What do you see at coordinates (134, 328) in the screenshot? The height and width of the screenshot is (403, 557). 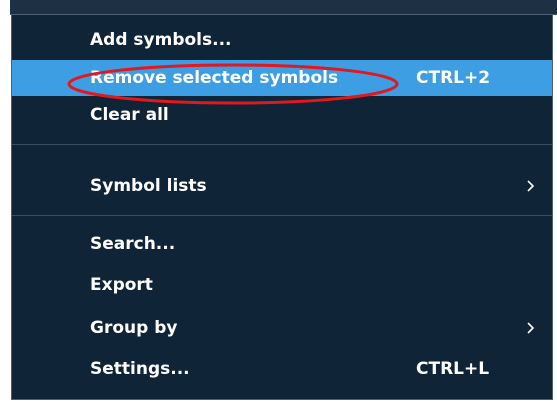 I see `menu-item-label: Group by` at bounding box center [134, 328].